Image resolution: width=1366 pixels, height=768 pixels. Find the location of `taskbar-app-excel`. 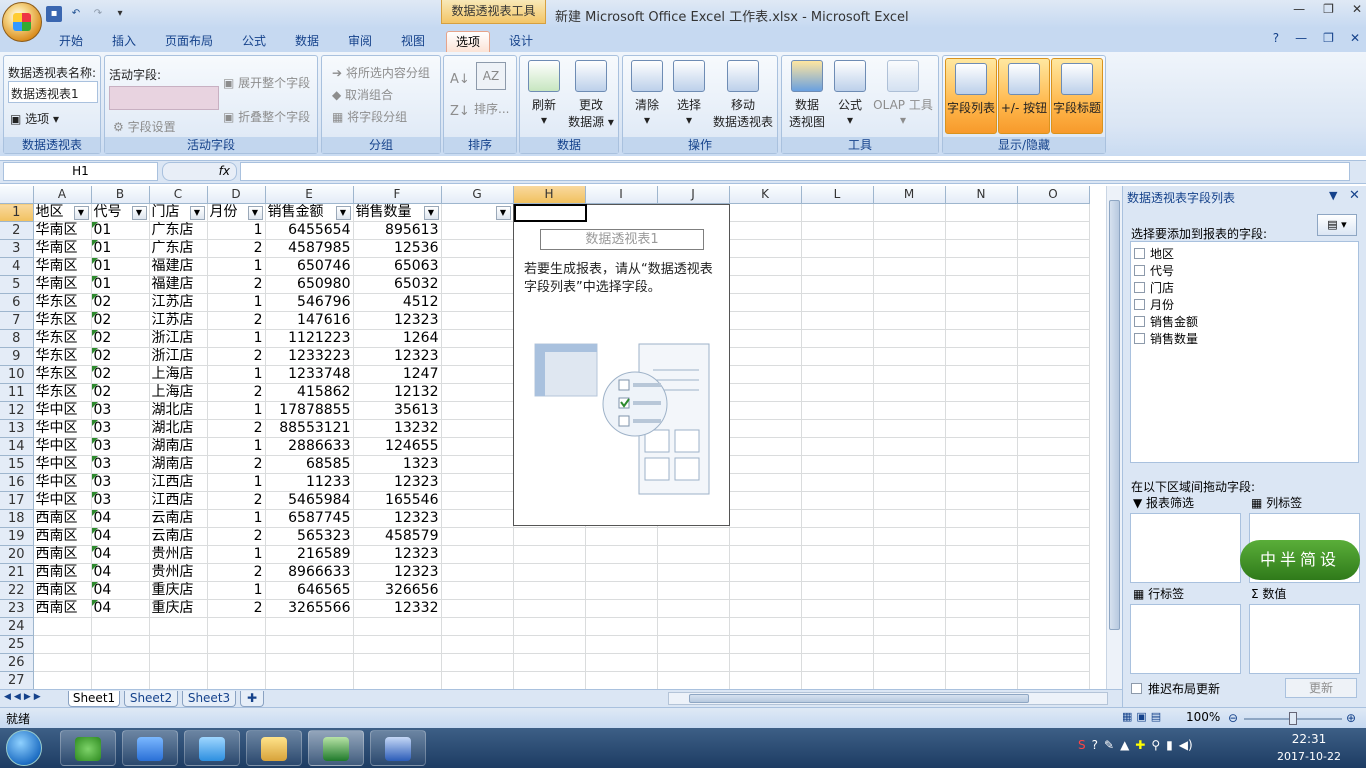

taskbar-app-excel is located at coordinates (336, 748).